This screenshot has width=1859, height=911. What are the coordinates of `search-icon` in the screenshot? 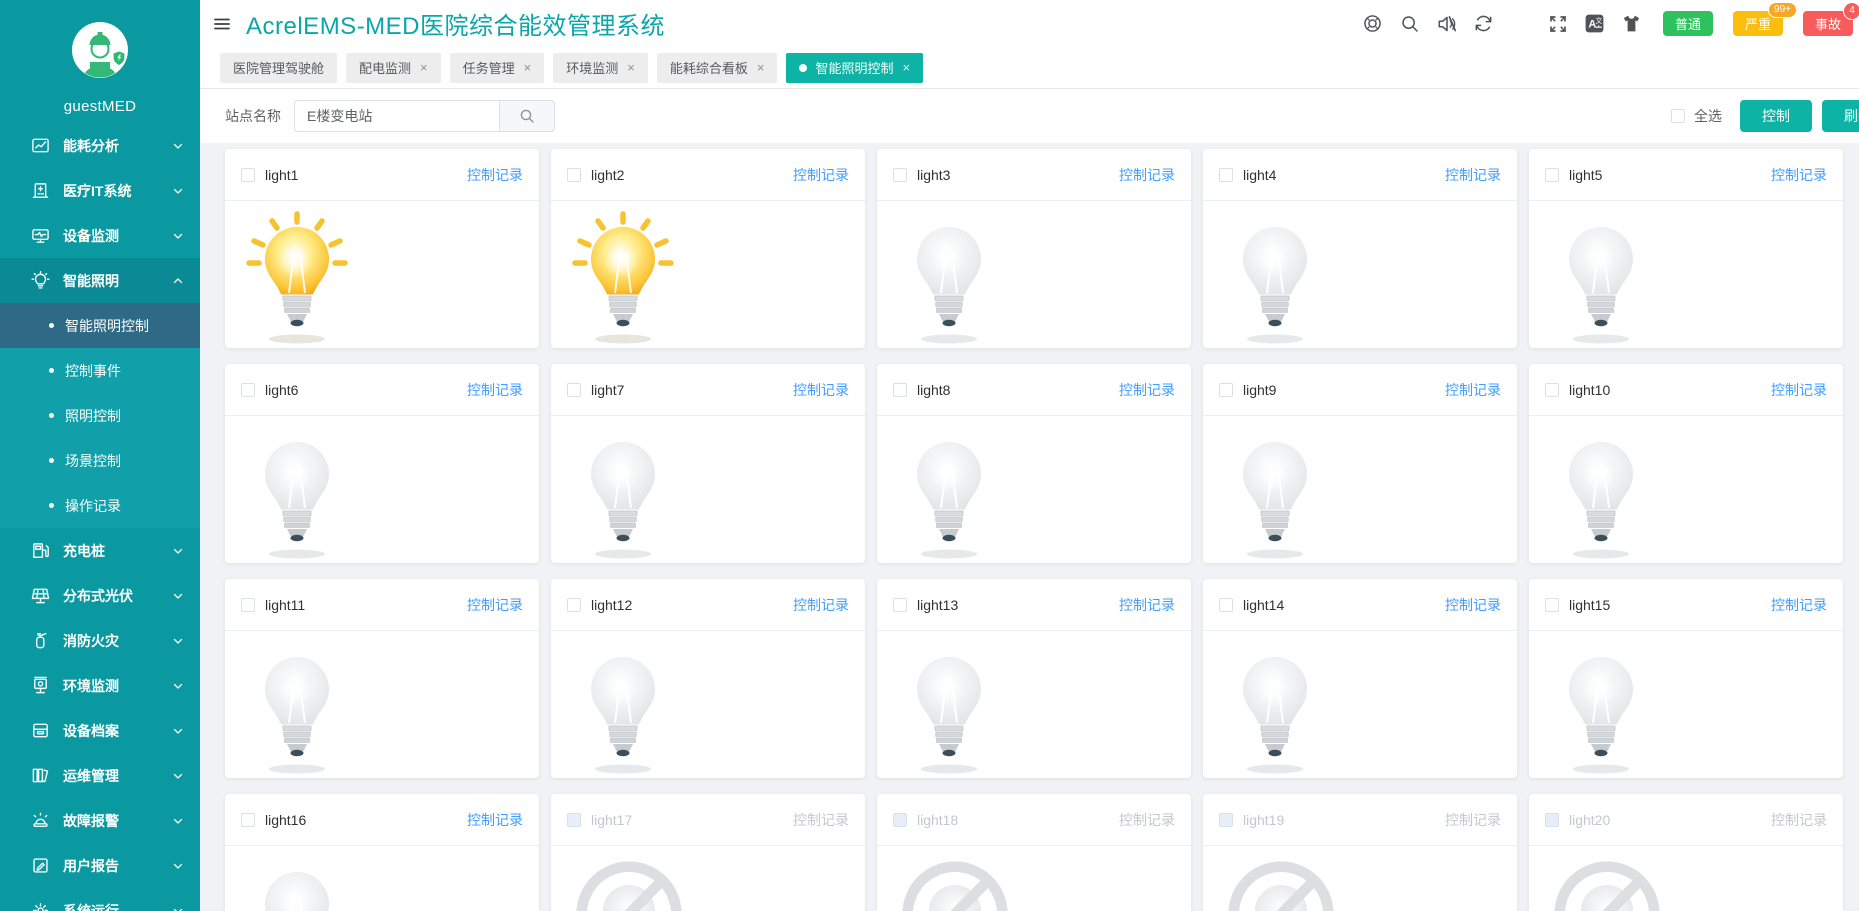 It's located at (1410, 24).